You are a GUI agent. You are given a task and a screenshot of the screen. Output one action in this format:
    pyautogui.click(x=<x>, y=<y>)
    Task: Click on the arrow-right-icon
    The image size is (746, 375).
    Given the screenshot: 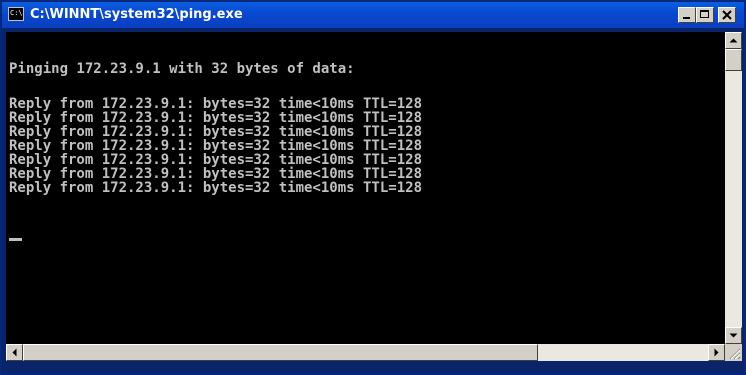 What is the action you would take?
    pyautogui.click(x=716, y=352)
    